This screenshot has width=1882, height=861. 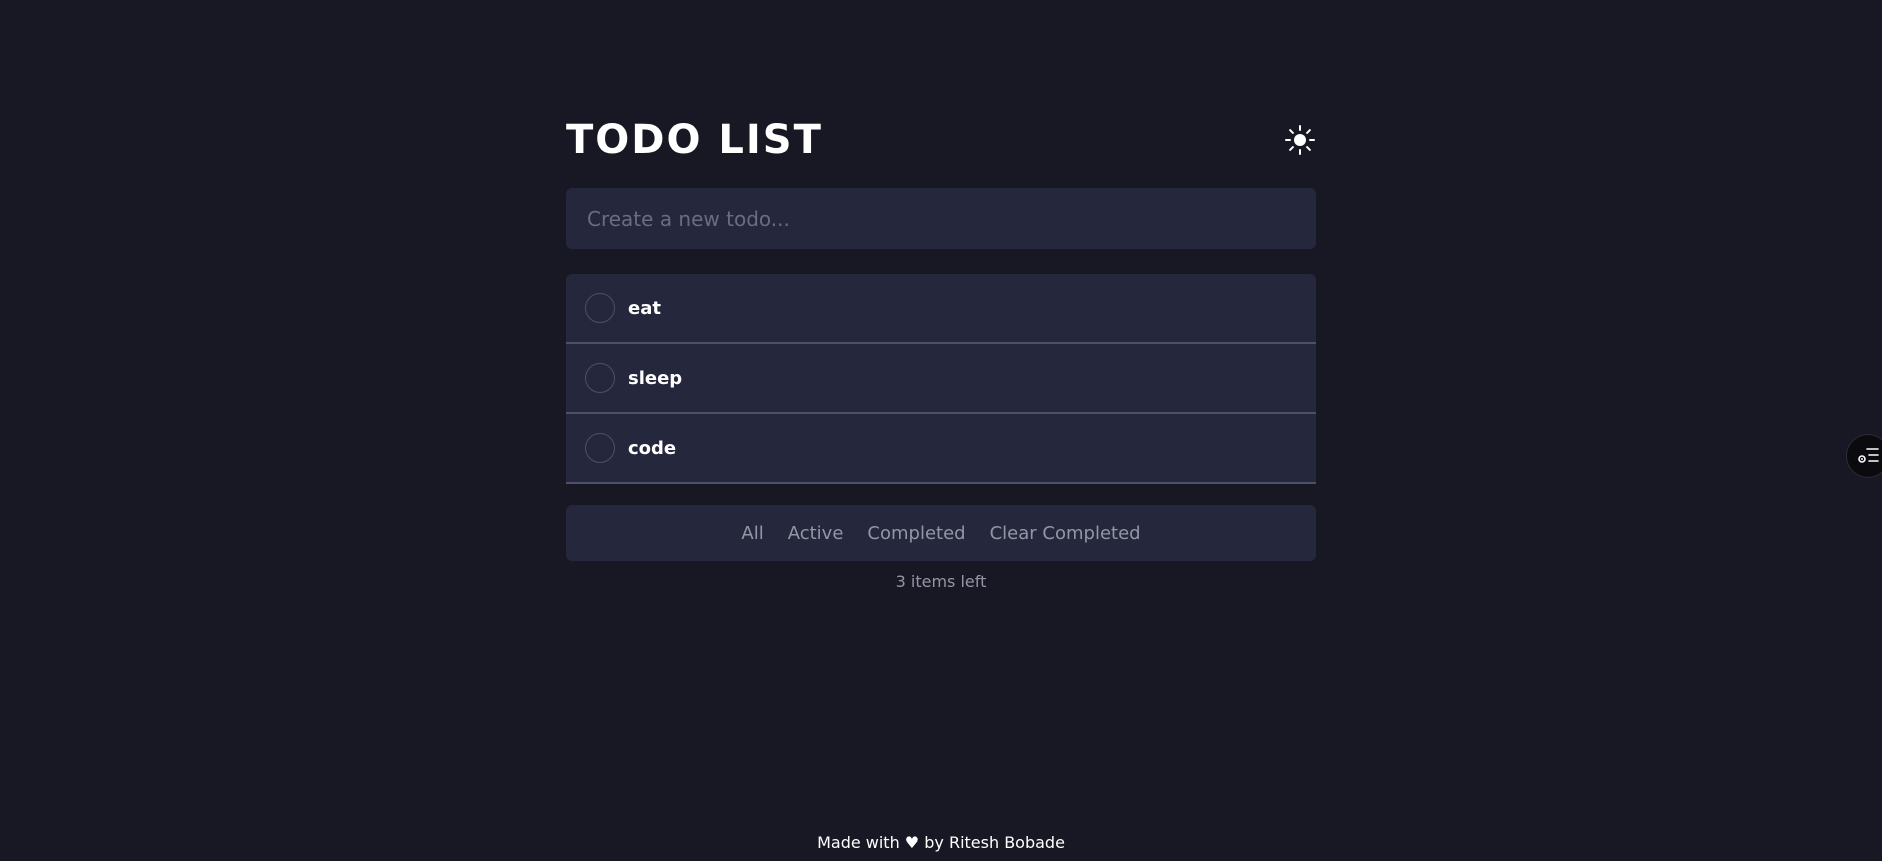 I want to click on todo-list: eat sleep code, so click(x=941, y=379).